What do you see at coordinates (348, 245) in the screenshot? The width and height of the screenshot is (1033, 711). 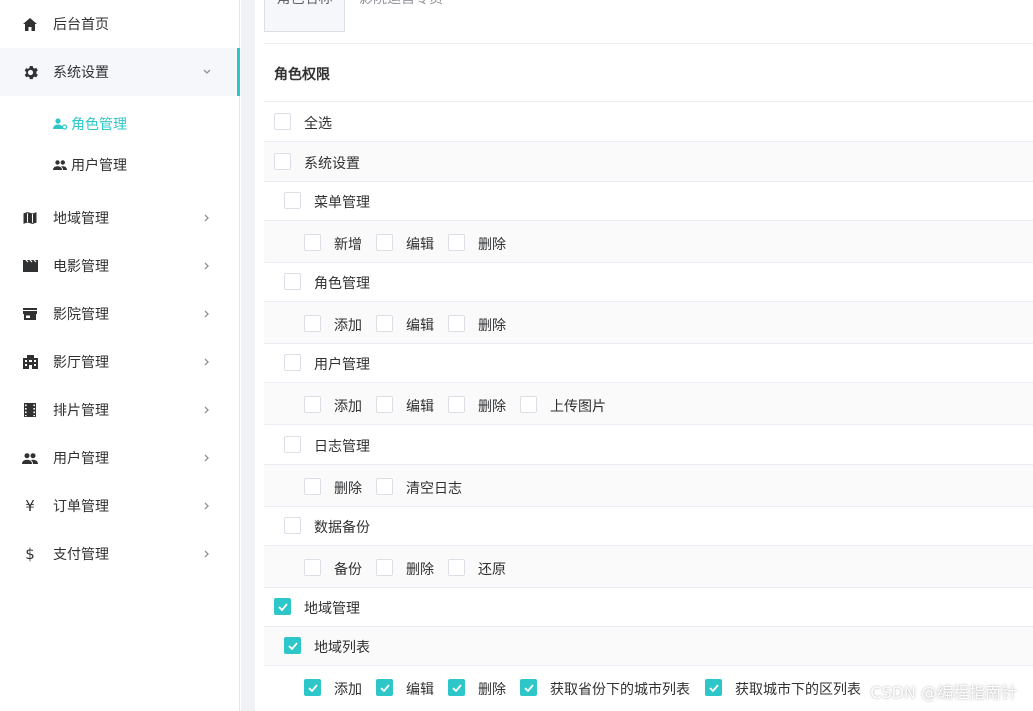 I see `checkbox-label: 新增` at bounding box center [348, 245].